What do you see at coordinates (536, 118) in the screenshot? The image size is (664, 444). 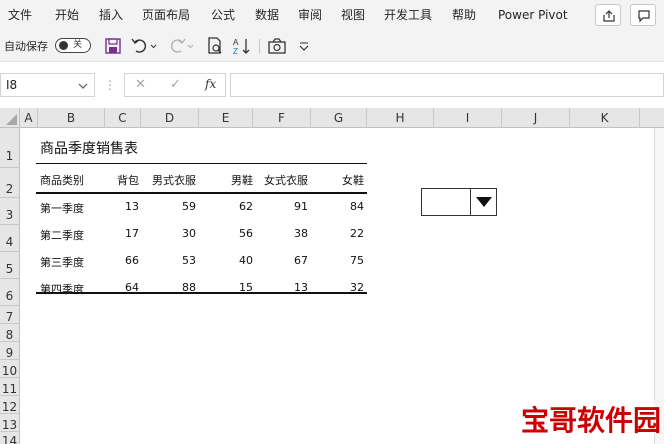 I see `column-header: J` at bounding box center [536, 118].